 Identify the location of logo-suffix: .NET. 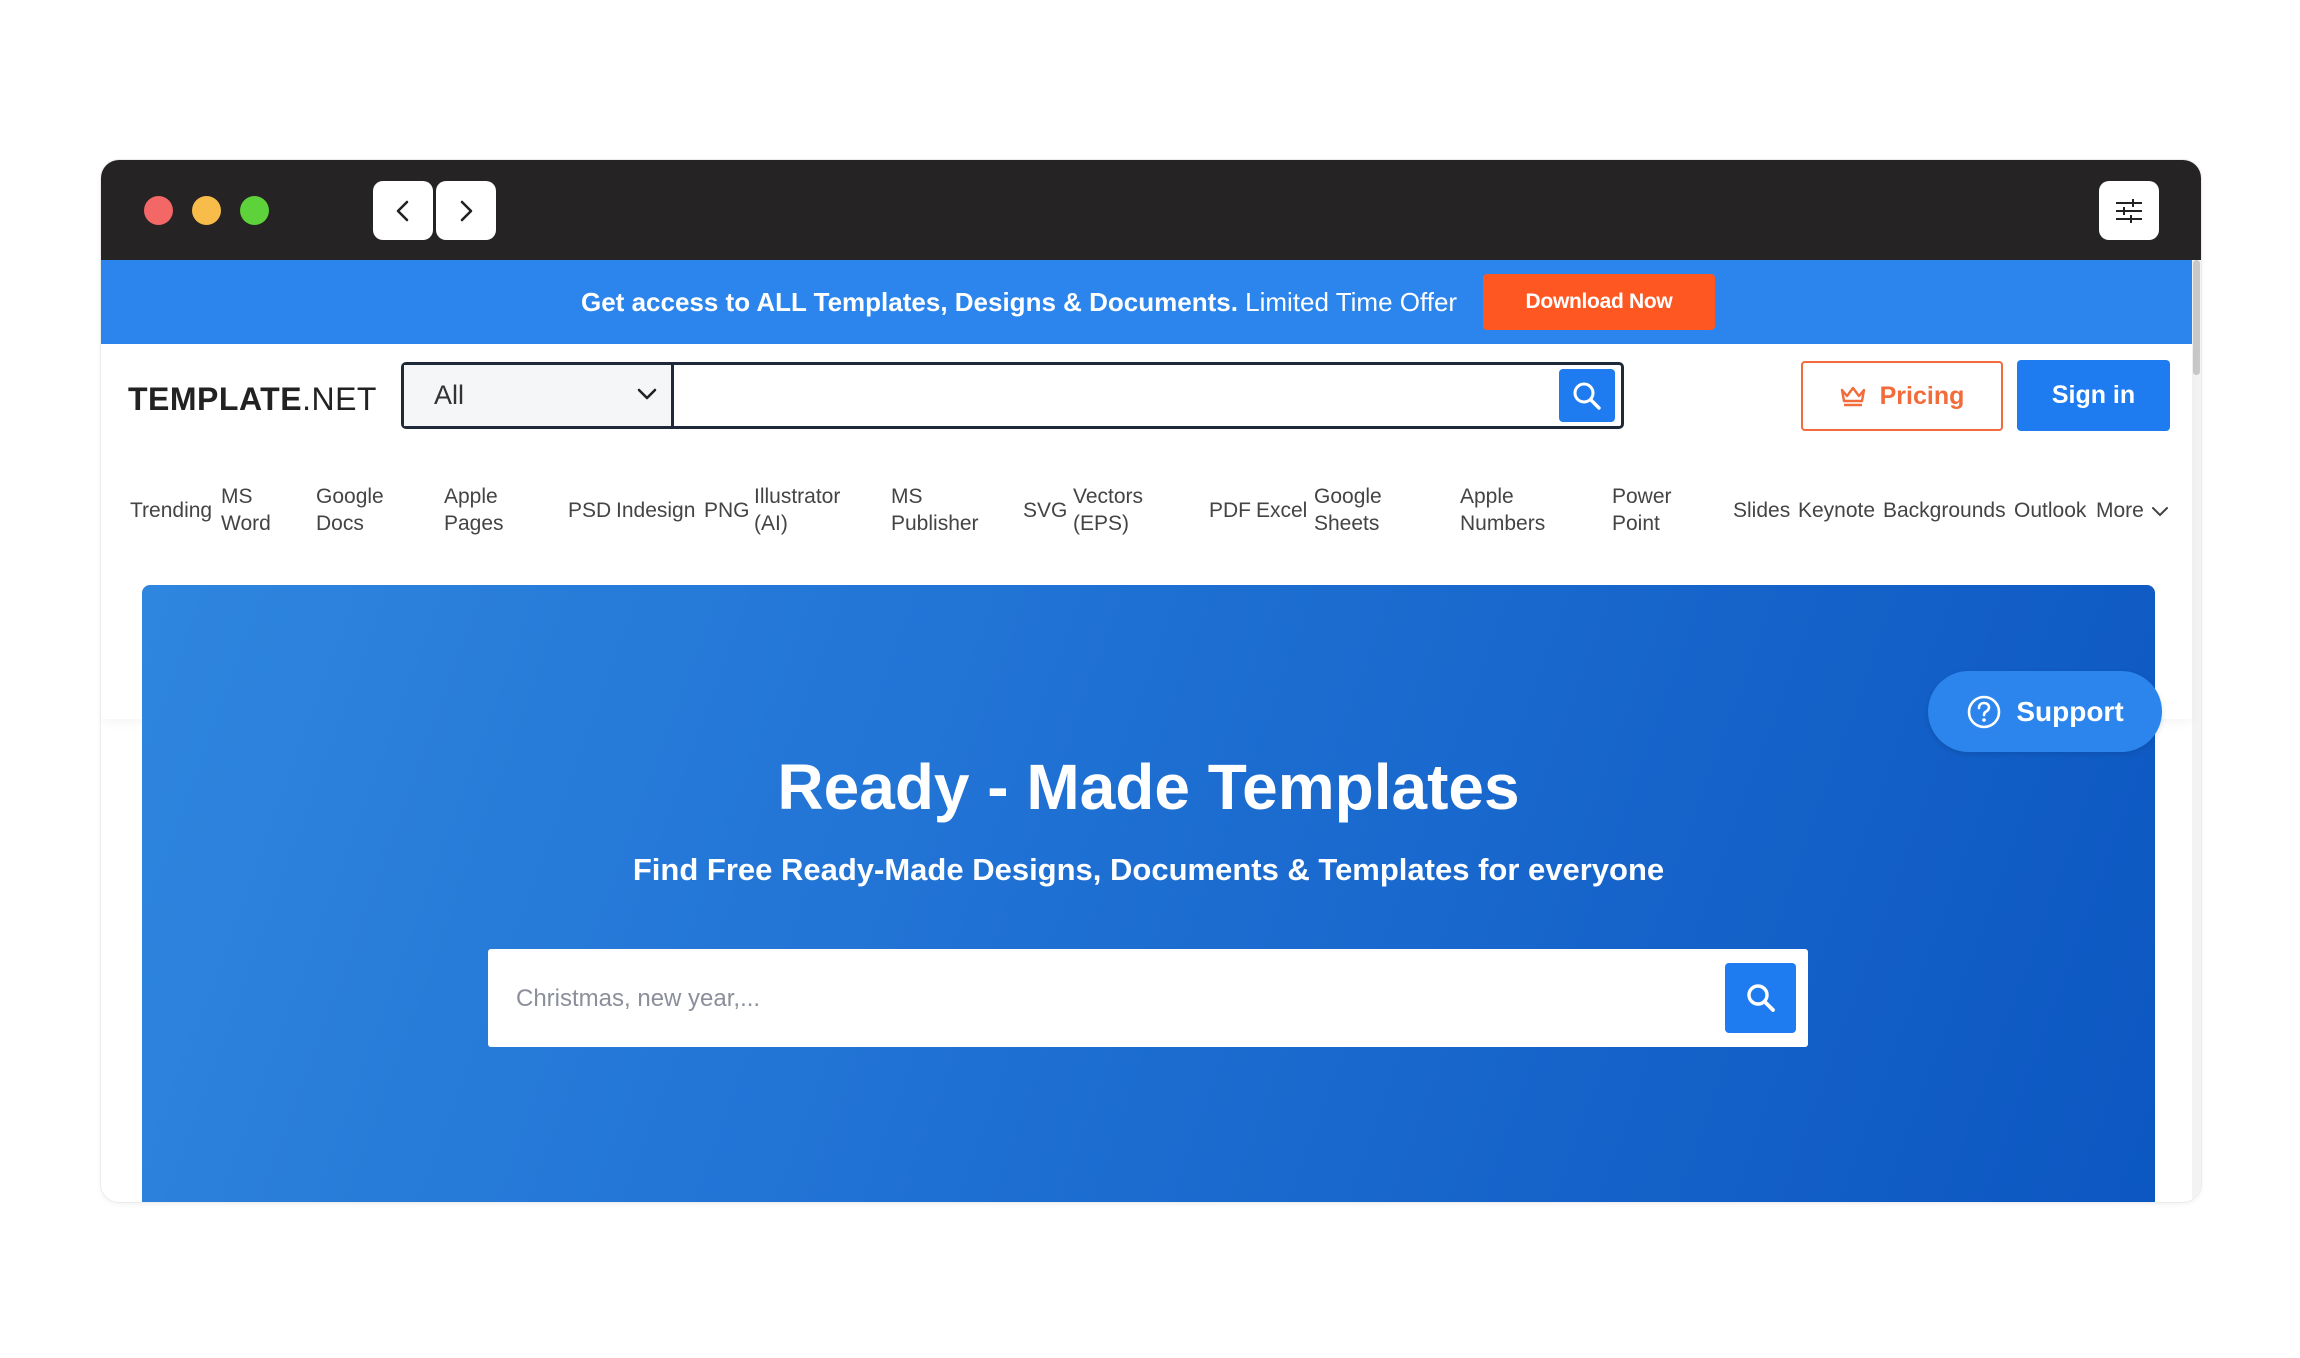
(339, 399).